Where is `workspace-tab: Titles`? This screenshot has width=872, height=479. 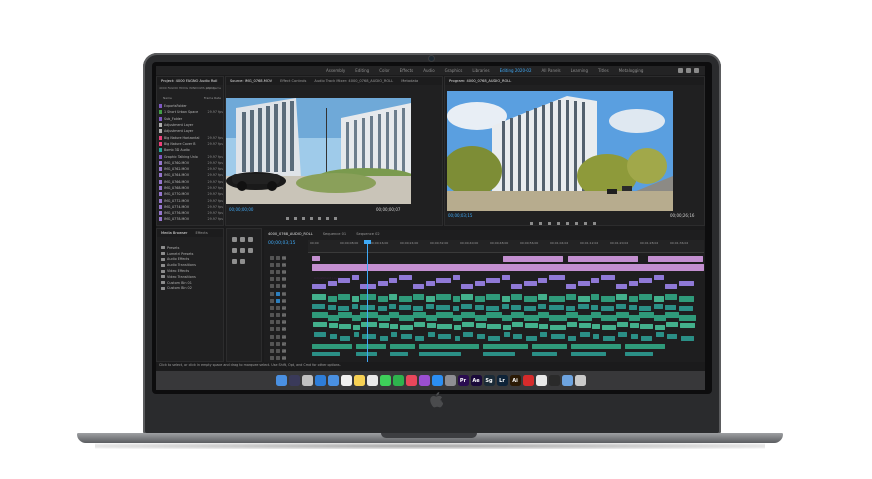 workspace-tab: Titles is located at coordinates (603, 70).